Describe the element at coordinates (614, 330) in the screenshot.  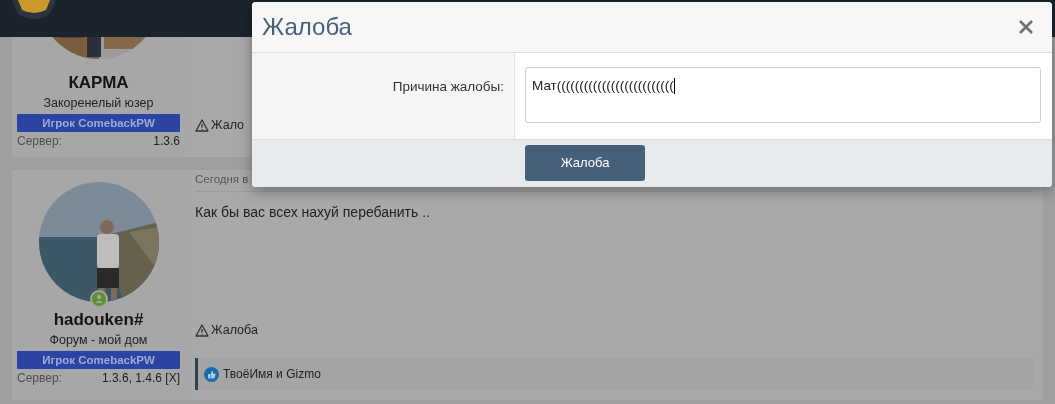
I see `report-link: Жалоба` at that location.